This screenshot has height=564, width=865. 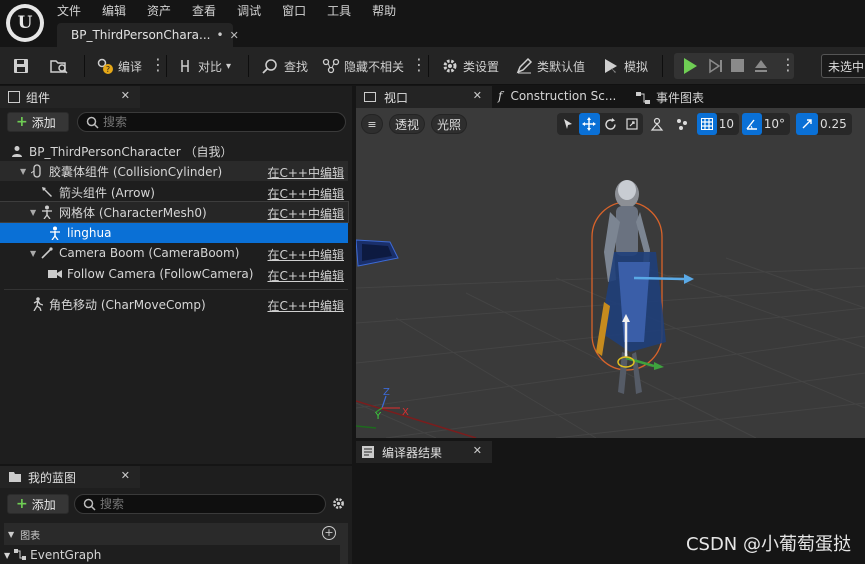 I want to click on translate-tool-icon, so click(x=589, y=124).